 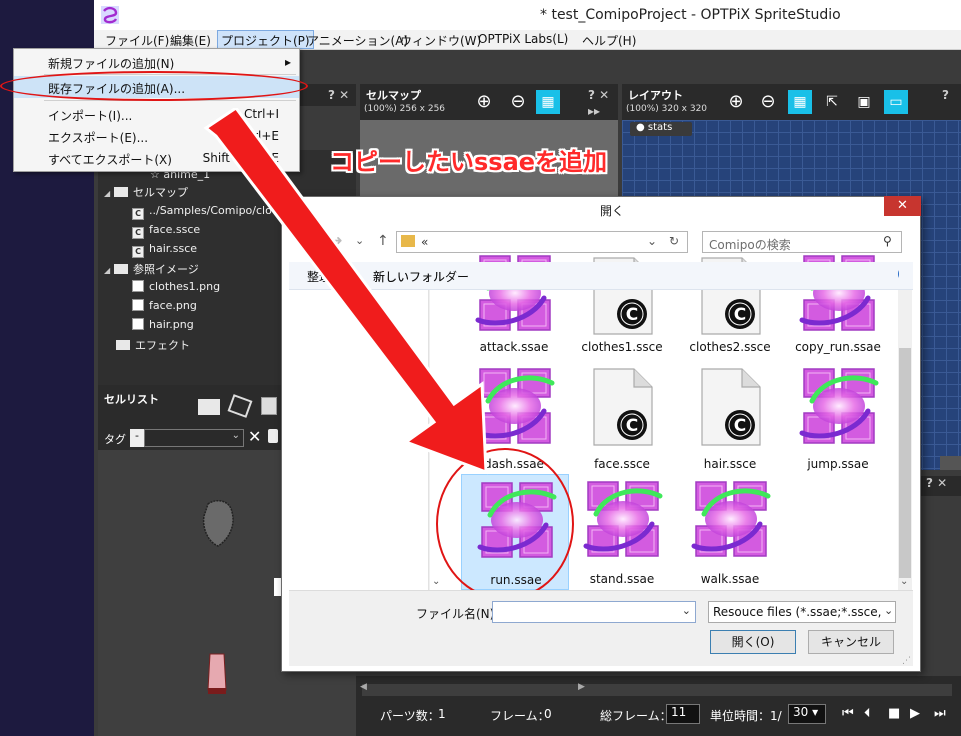 I want to click on timeline-scroll-track, so click(x=657, y=690).